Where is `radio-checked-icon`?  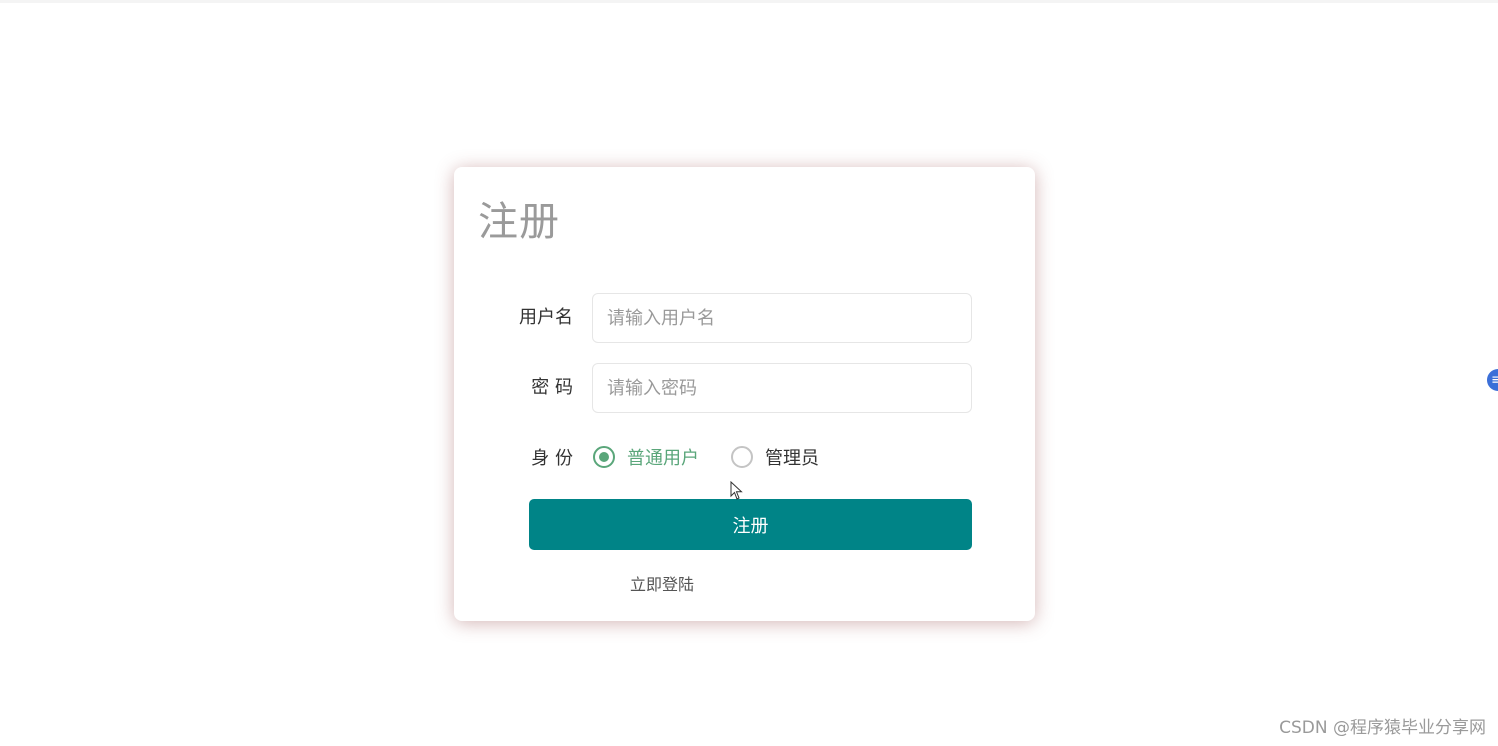 radio-checked-icon is located at coordinates (604, 457).